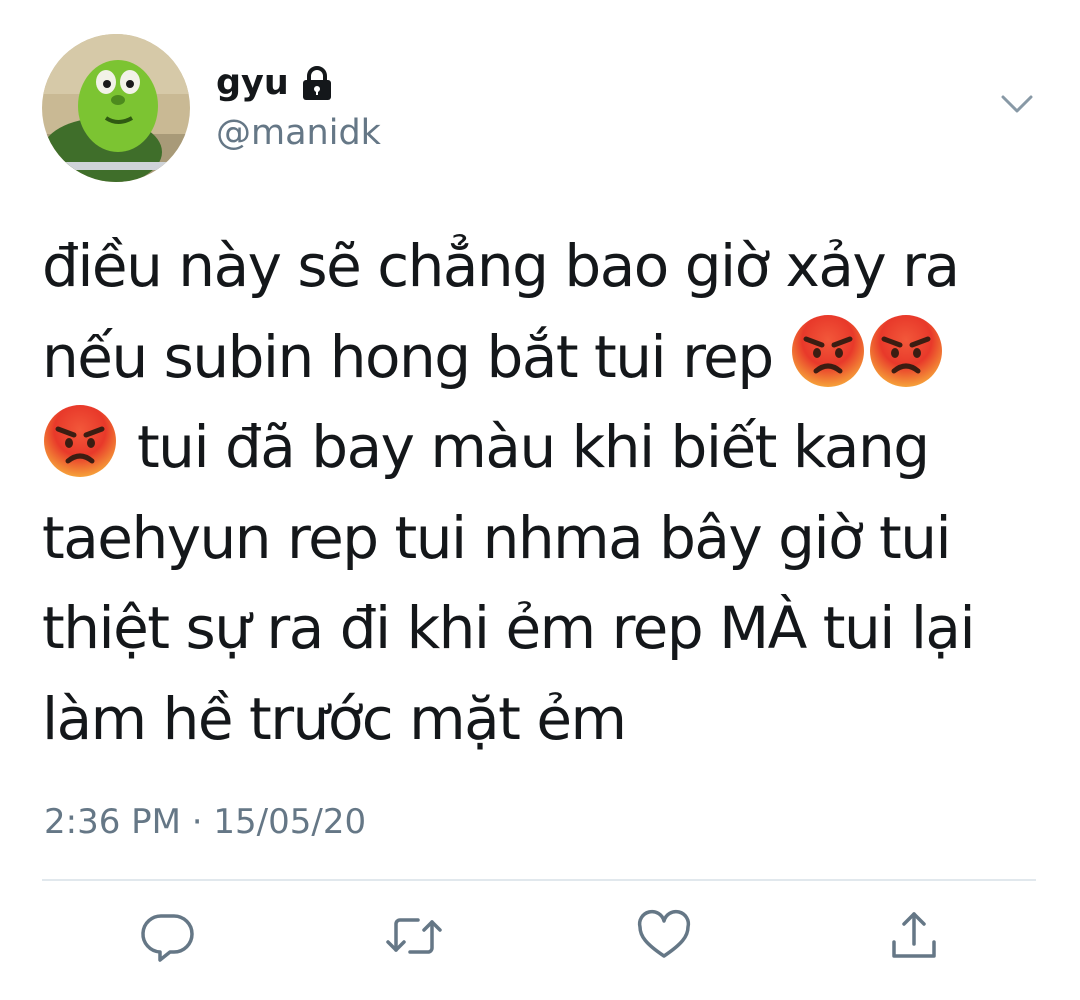  I want to click on action-bar, so click(540, 938).